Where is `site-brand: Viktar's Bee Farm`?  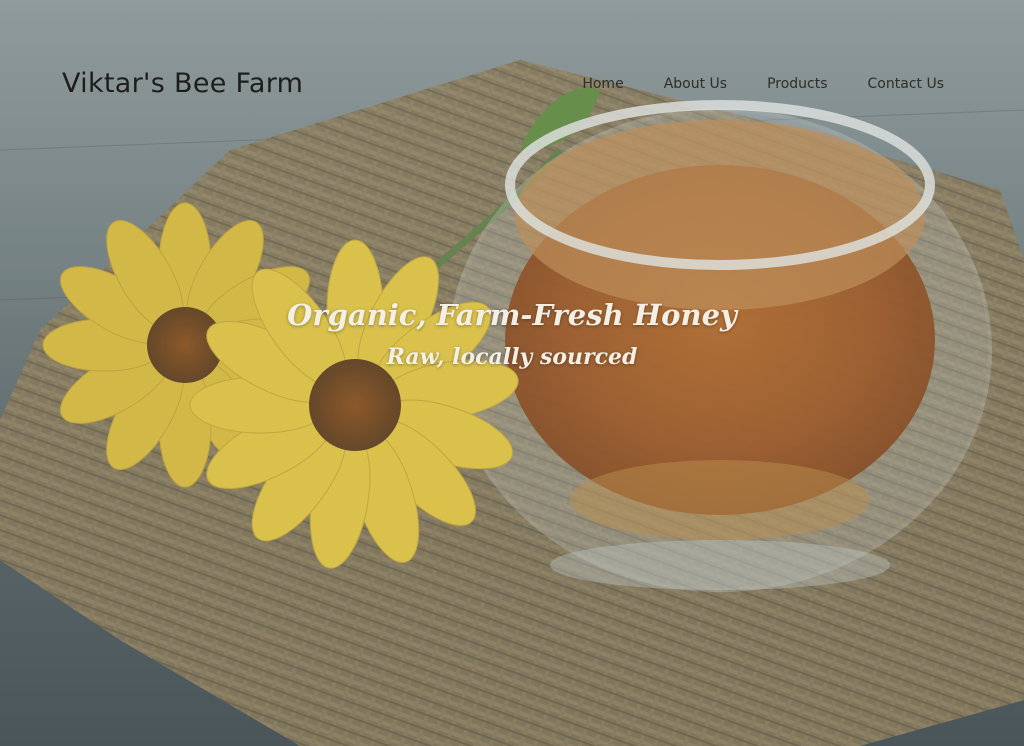 site-brand: Viktar's Bee Farm is located at coordinates (182, 83).